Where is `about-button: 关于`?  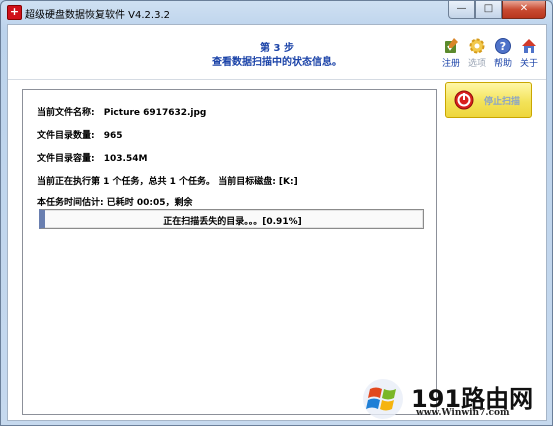 about-button: 关于 is located at coordinates (529, 53).